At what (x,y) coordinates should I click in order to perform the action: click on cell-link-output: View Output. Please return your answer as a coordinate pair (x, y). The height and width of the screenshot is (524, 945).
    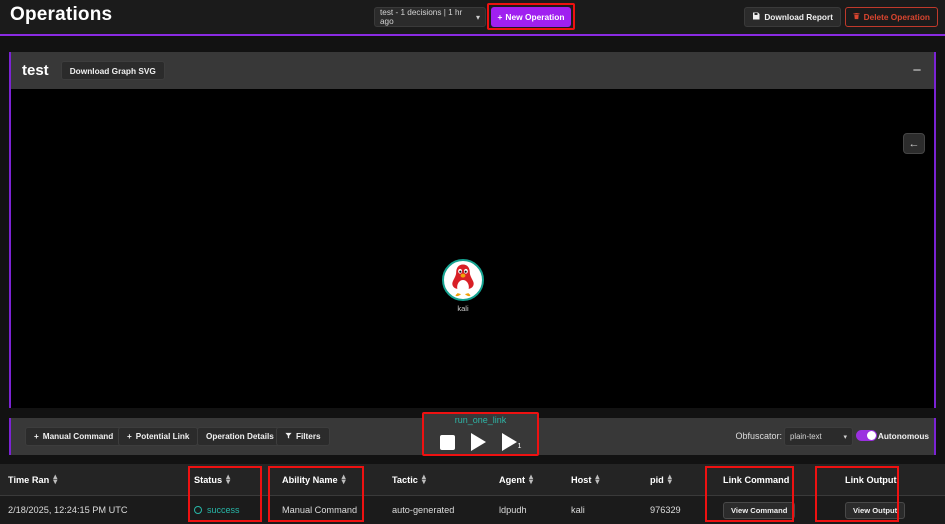
    Looking at the image, I should click on (891, 510).